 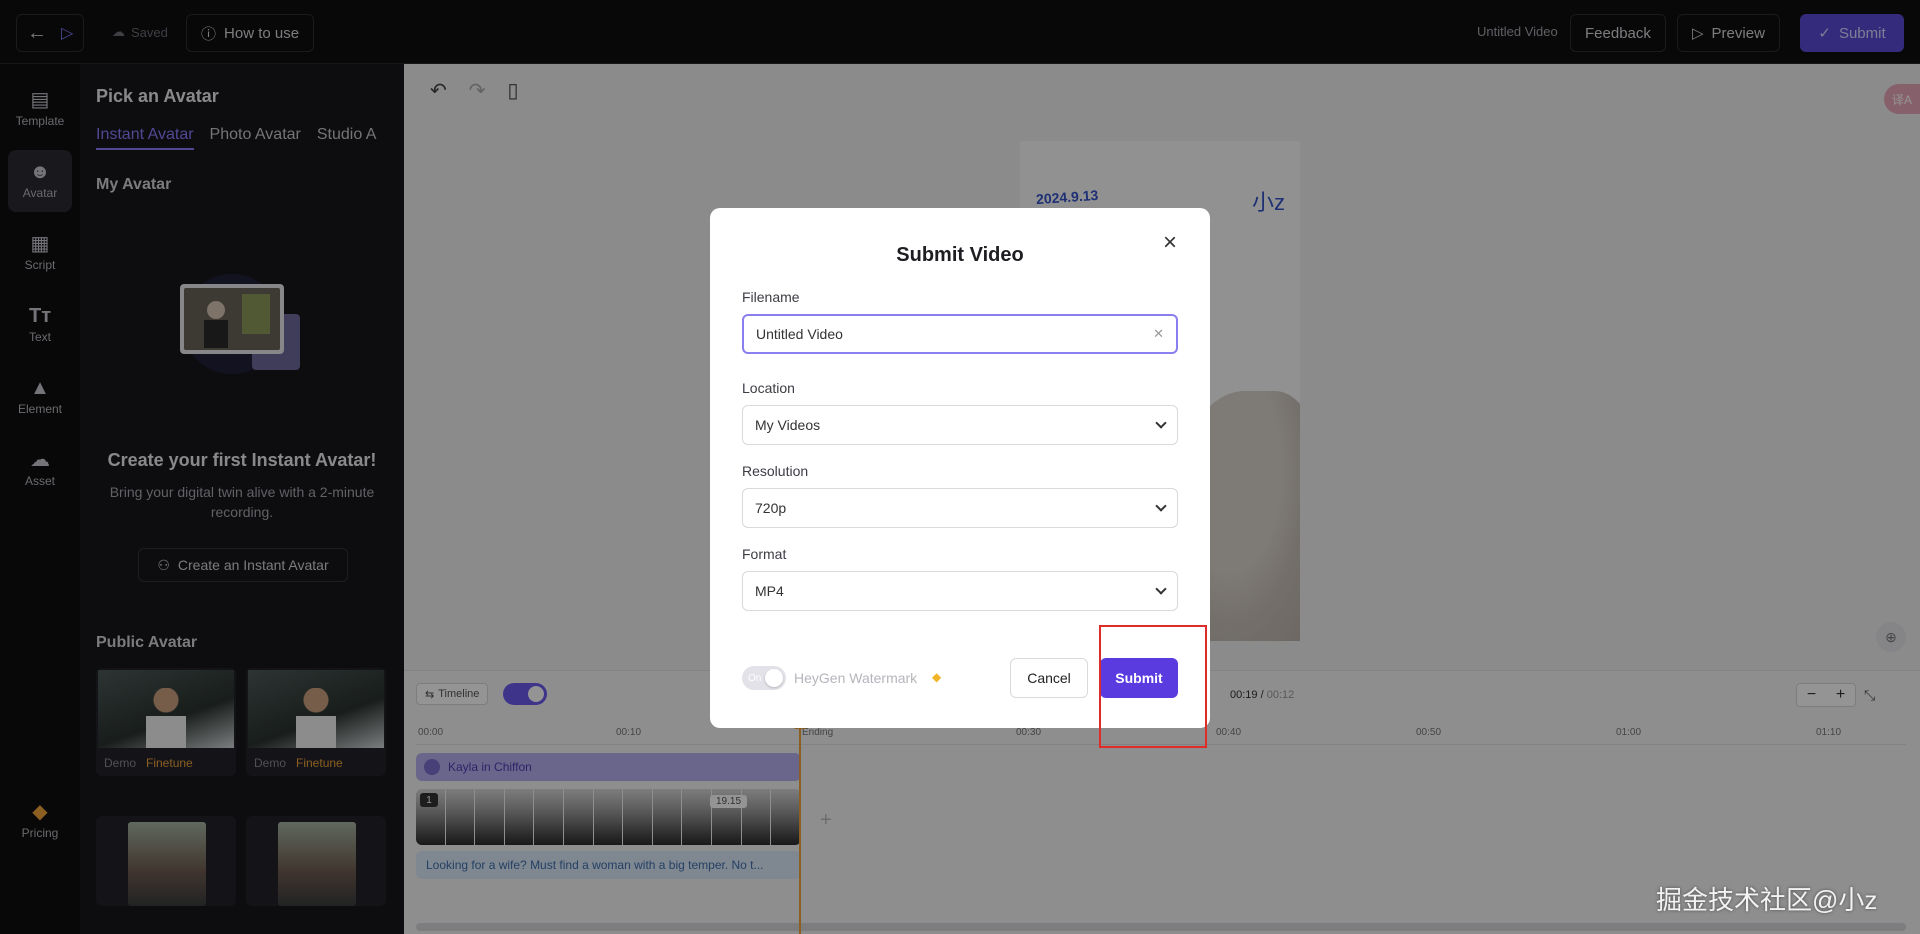 I want to click on resolution-select: 720p, so click(x=960, y=508).